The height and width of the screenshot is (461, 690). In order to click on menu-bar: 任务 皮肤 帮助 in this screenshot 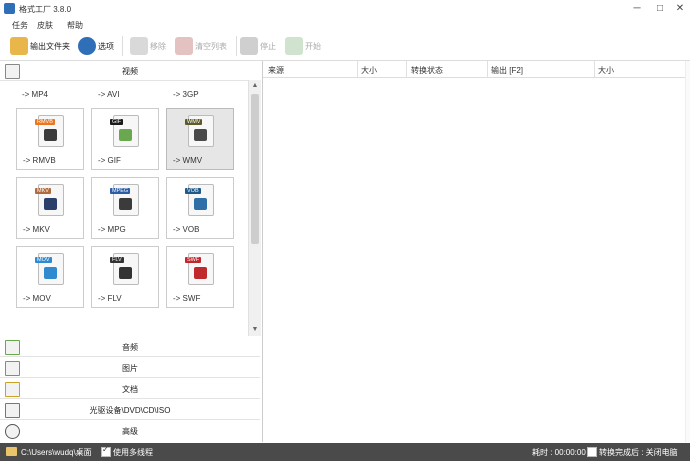, I will do `click(345, 25)`.